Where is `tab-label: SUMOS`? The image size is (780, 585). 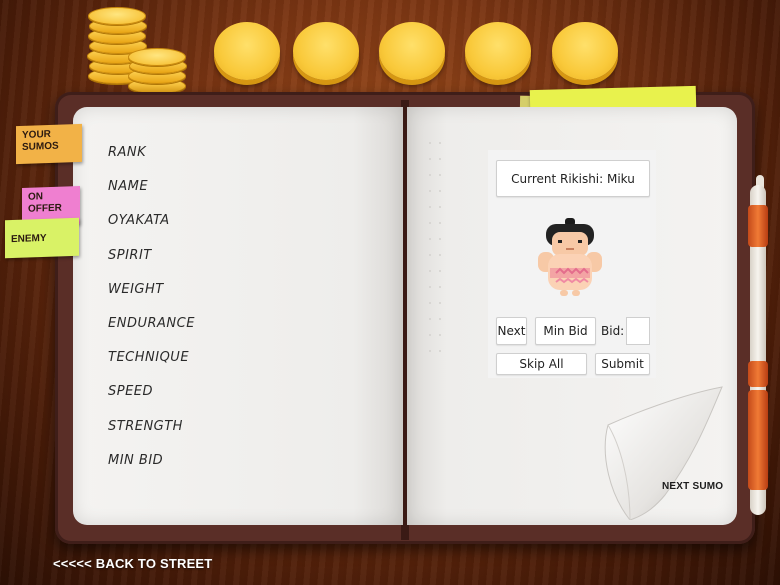
tab-label: SUMOS is located at coordinates (40, 146).